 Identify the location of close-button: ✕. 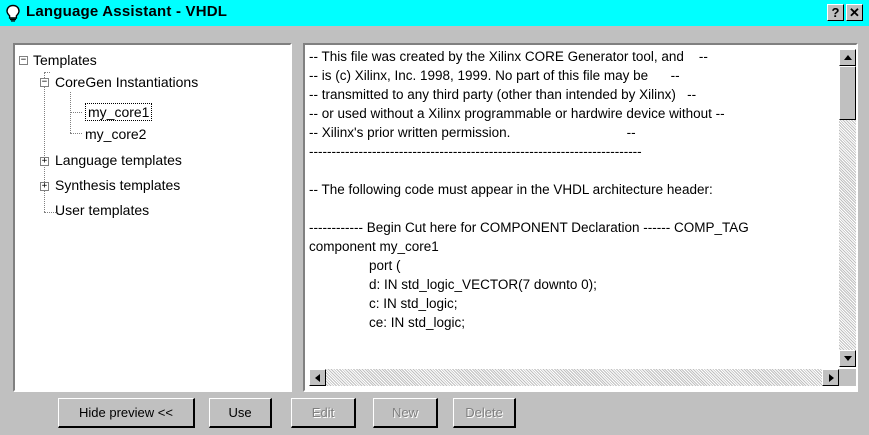
(854, 12).